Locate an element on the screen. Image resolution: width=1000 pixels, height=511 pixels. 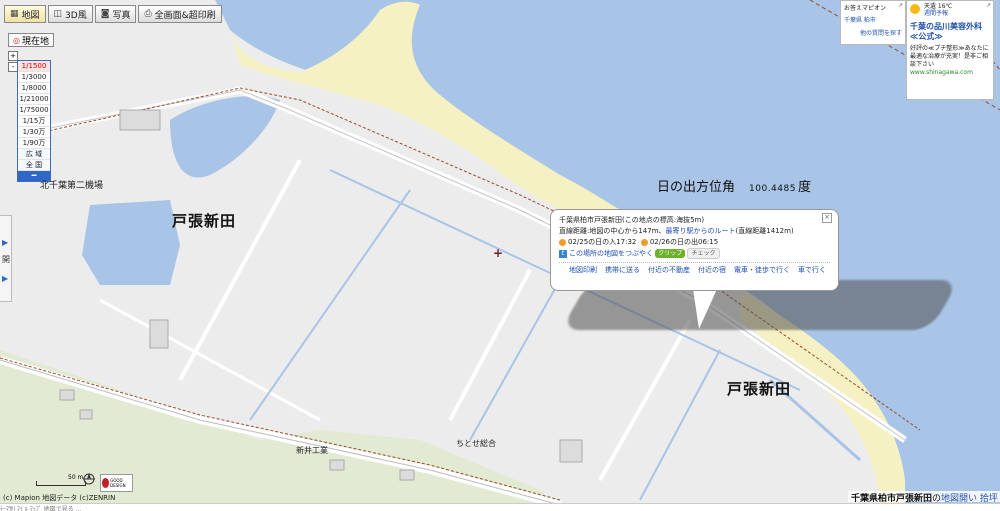
photo-mode-button: ◙ 写真 is located at coordinates (115, 14).